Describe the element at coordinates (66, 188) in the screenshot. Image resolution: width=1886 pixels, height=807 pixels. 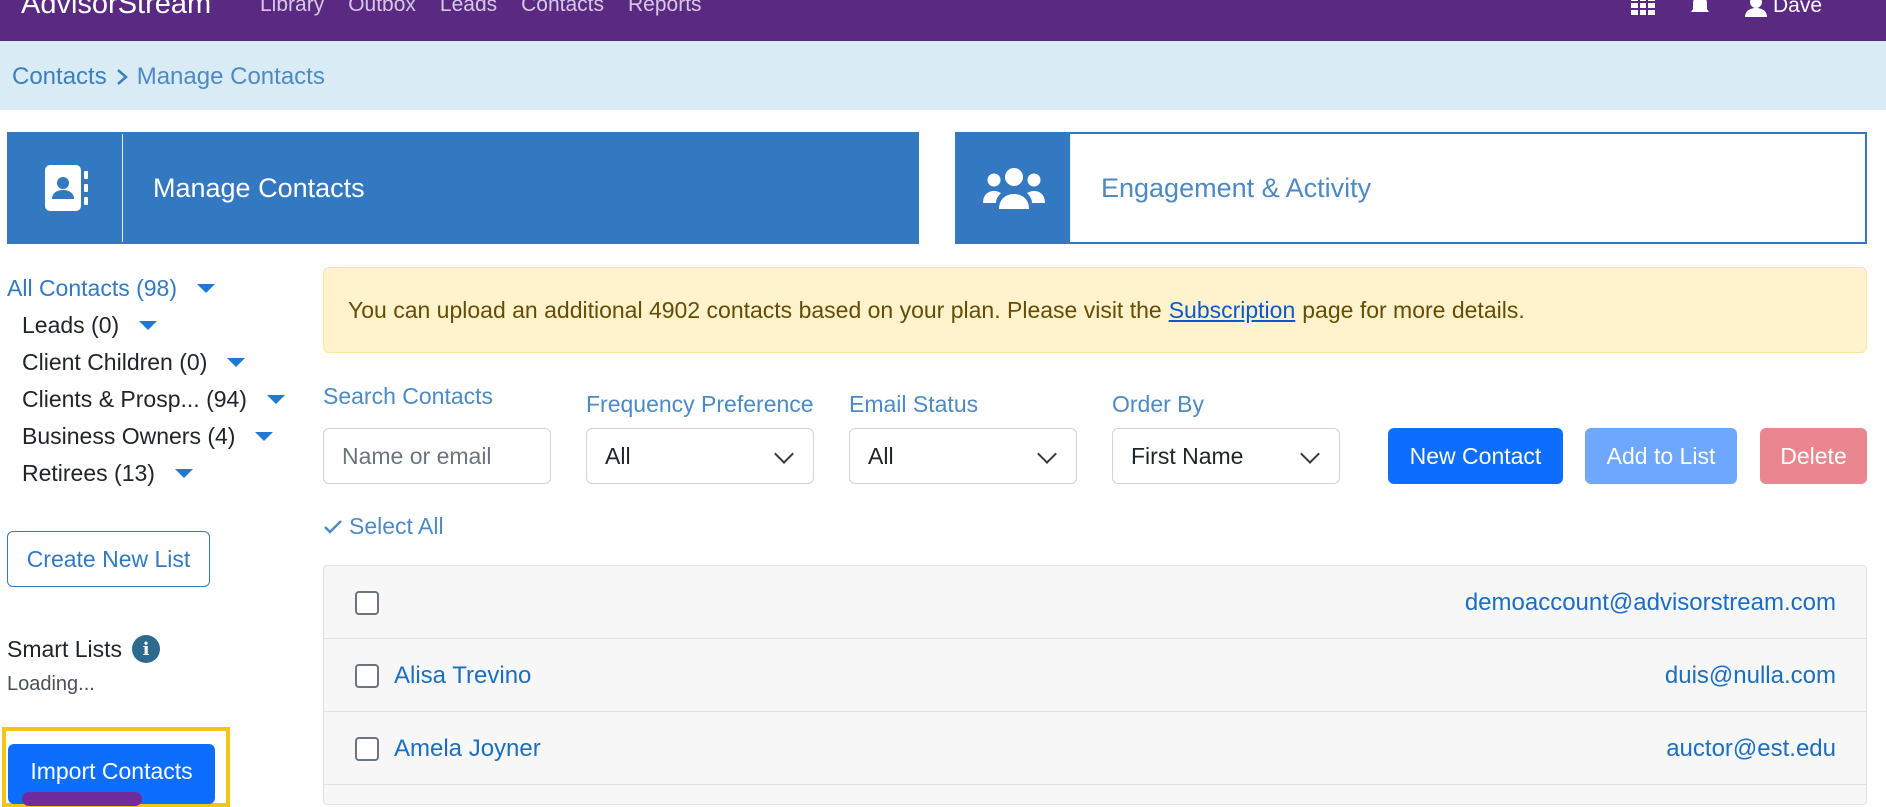
I see `address-book-icon` at that location.